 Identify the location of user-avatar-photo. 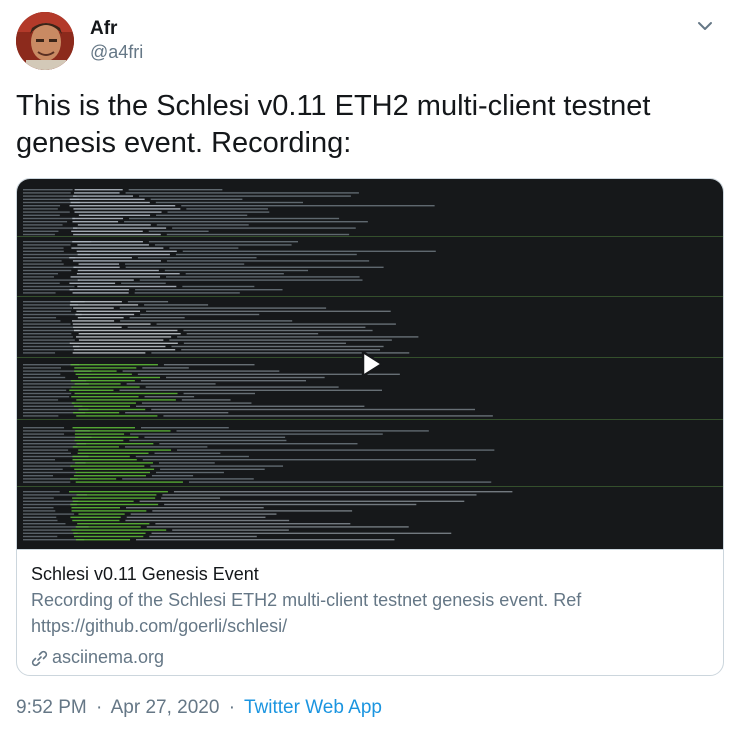
(45, 41).